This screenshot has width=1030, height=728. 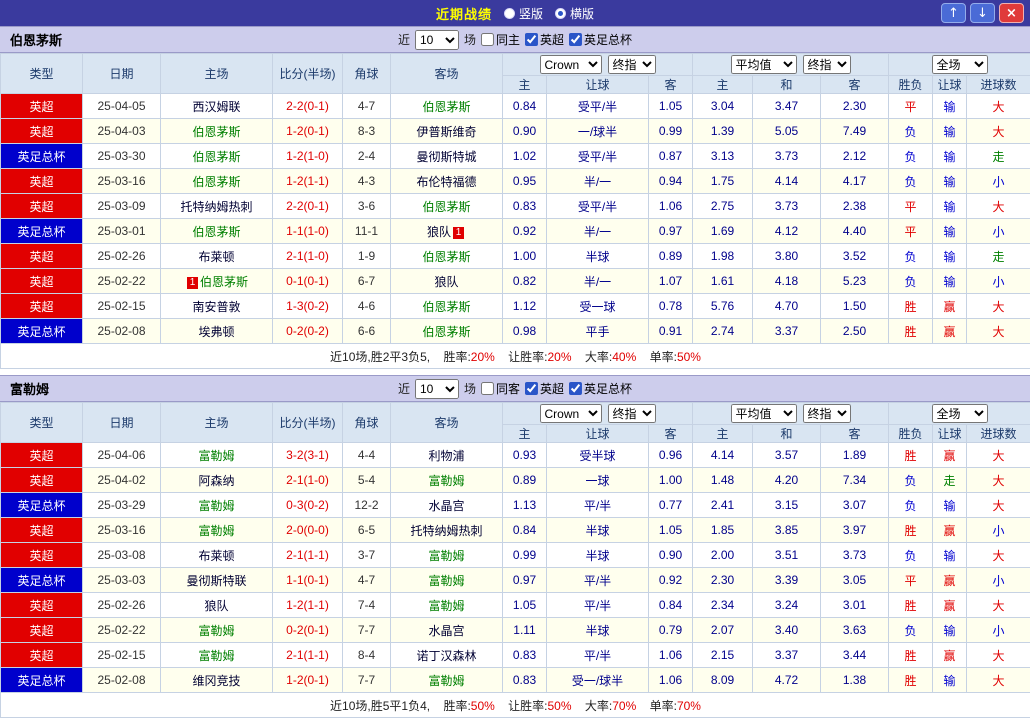 What do you see at coordinates (597, 306) in the screenshot?
I see `asia-handicap: 受一球` at bounding box center [597, 306].